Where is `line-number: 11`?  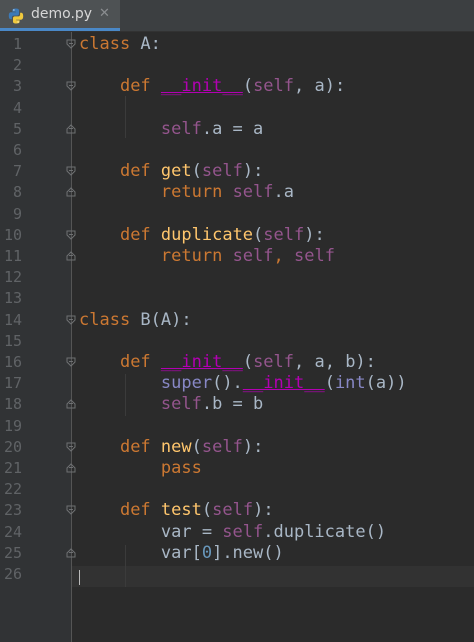
line-number: 11 is located at coordinates (12, 256).